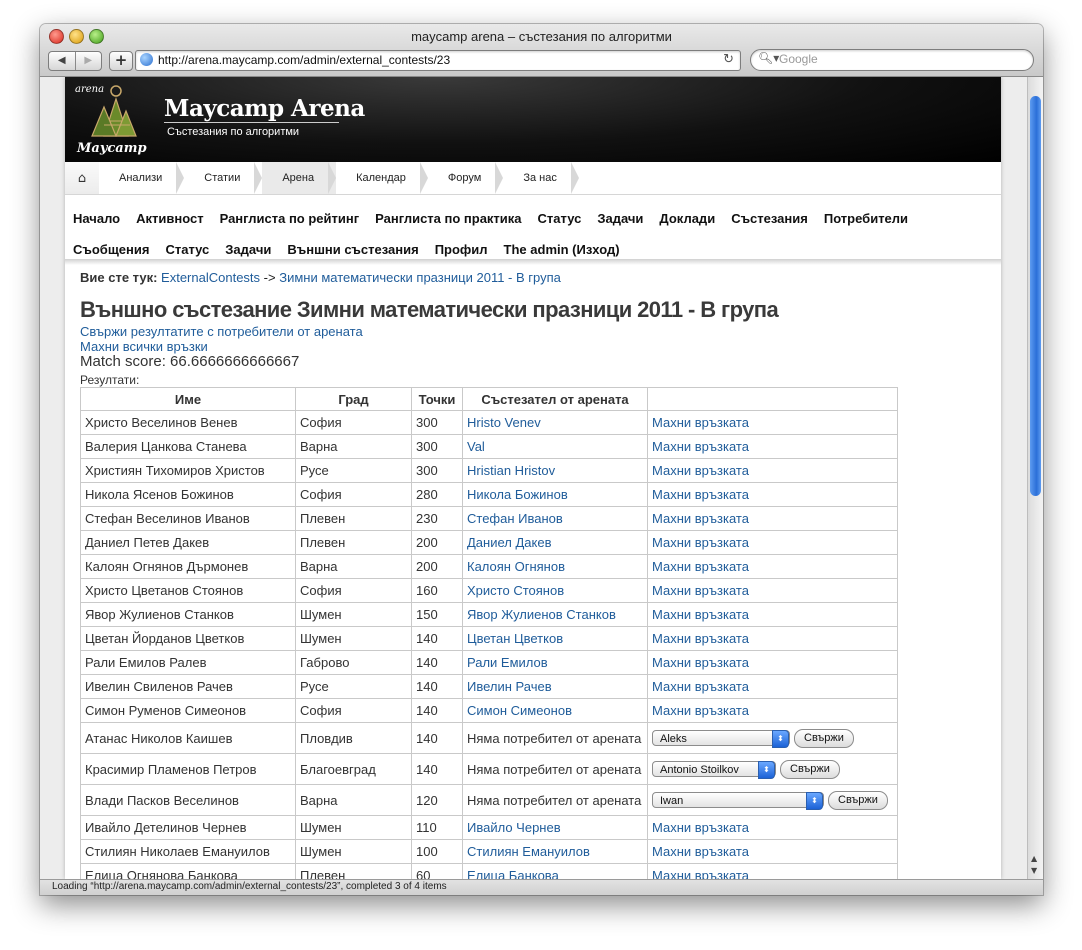 The height and width of the screenshot is (950, 1082). I want to click on scrollbar-thumb, so click(1035, 296).